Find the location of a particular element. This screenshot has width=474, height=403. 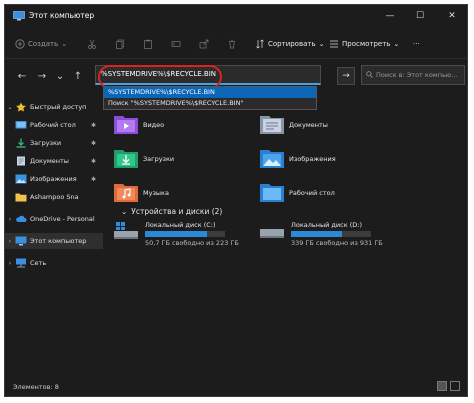

up-button: ↑ is located at coordinates (78, 76).